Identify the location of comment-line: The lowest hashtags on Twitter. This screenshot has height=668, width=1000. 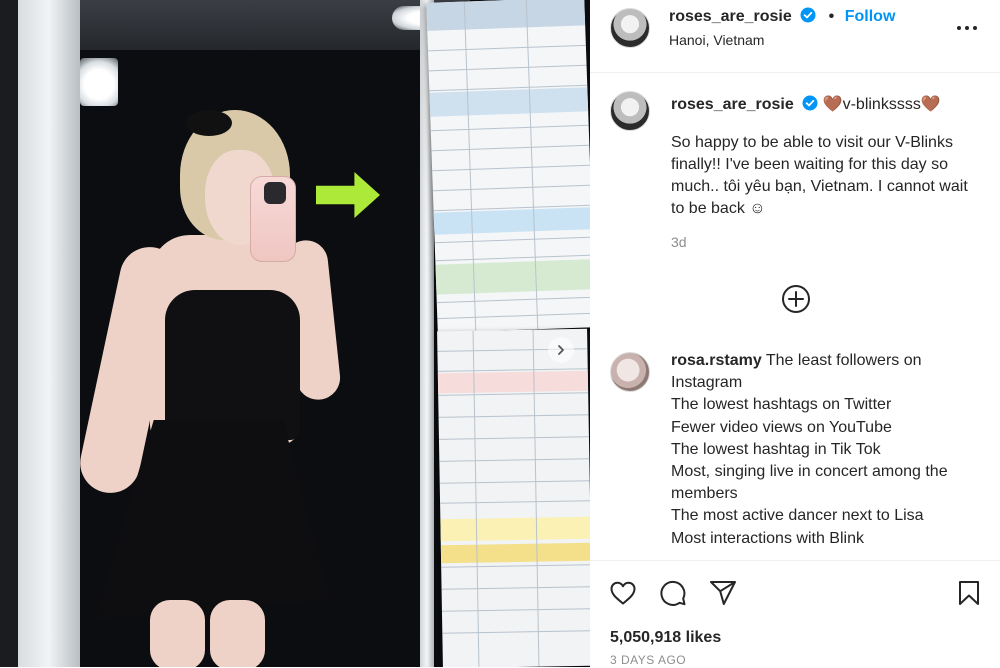
(781, 405).